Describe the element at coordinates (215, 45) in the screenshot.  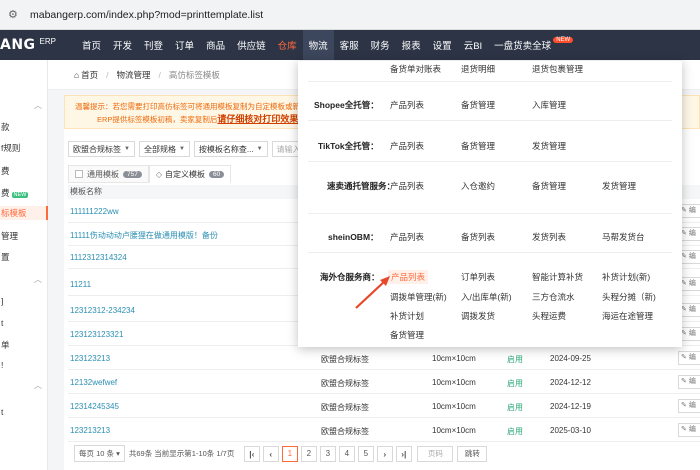
I see `nav-products: 商品` at that location.